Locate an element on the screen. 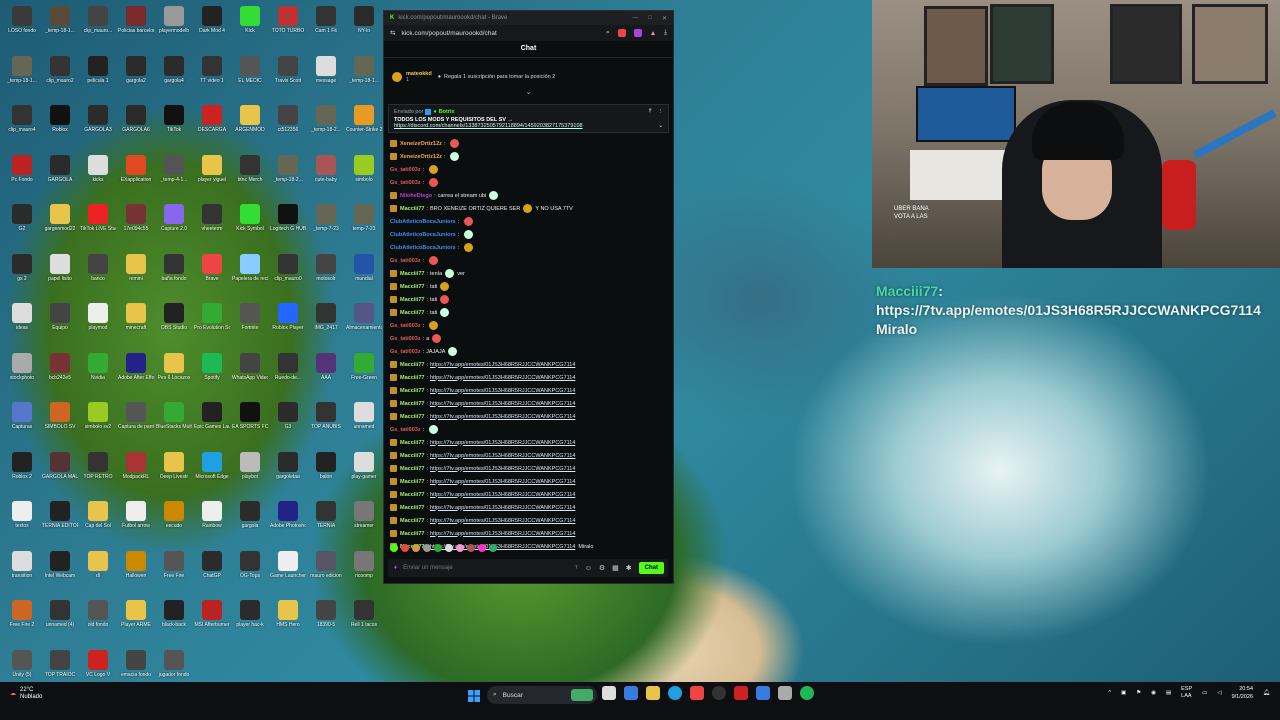 Image resolution: width=1280 pixels, height=720 pixels. gear-icon: ✱ is located at coordinates (629, 568).